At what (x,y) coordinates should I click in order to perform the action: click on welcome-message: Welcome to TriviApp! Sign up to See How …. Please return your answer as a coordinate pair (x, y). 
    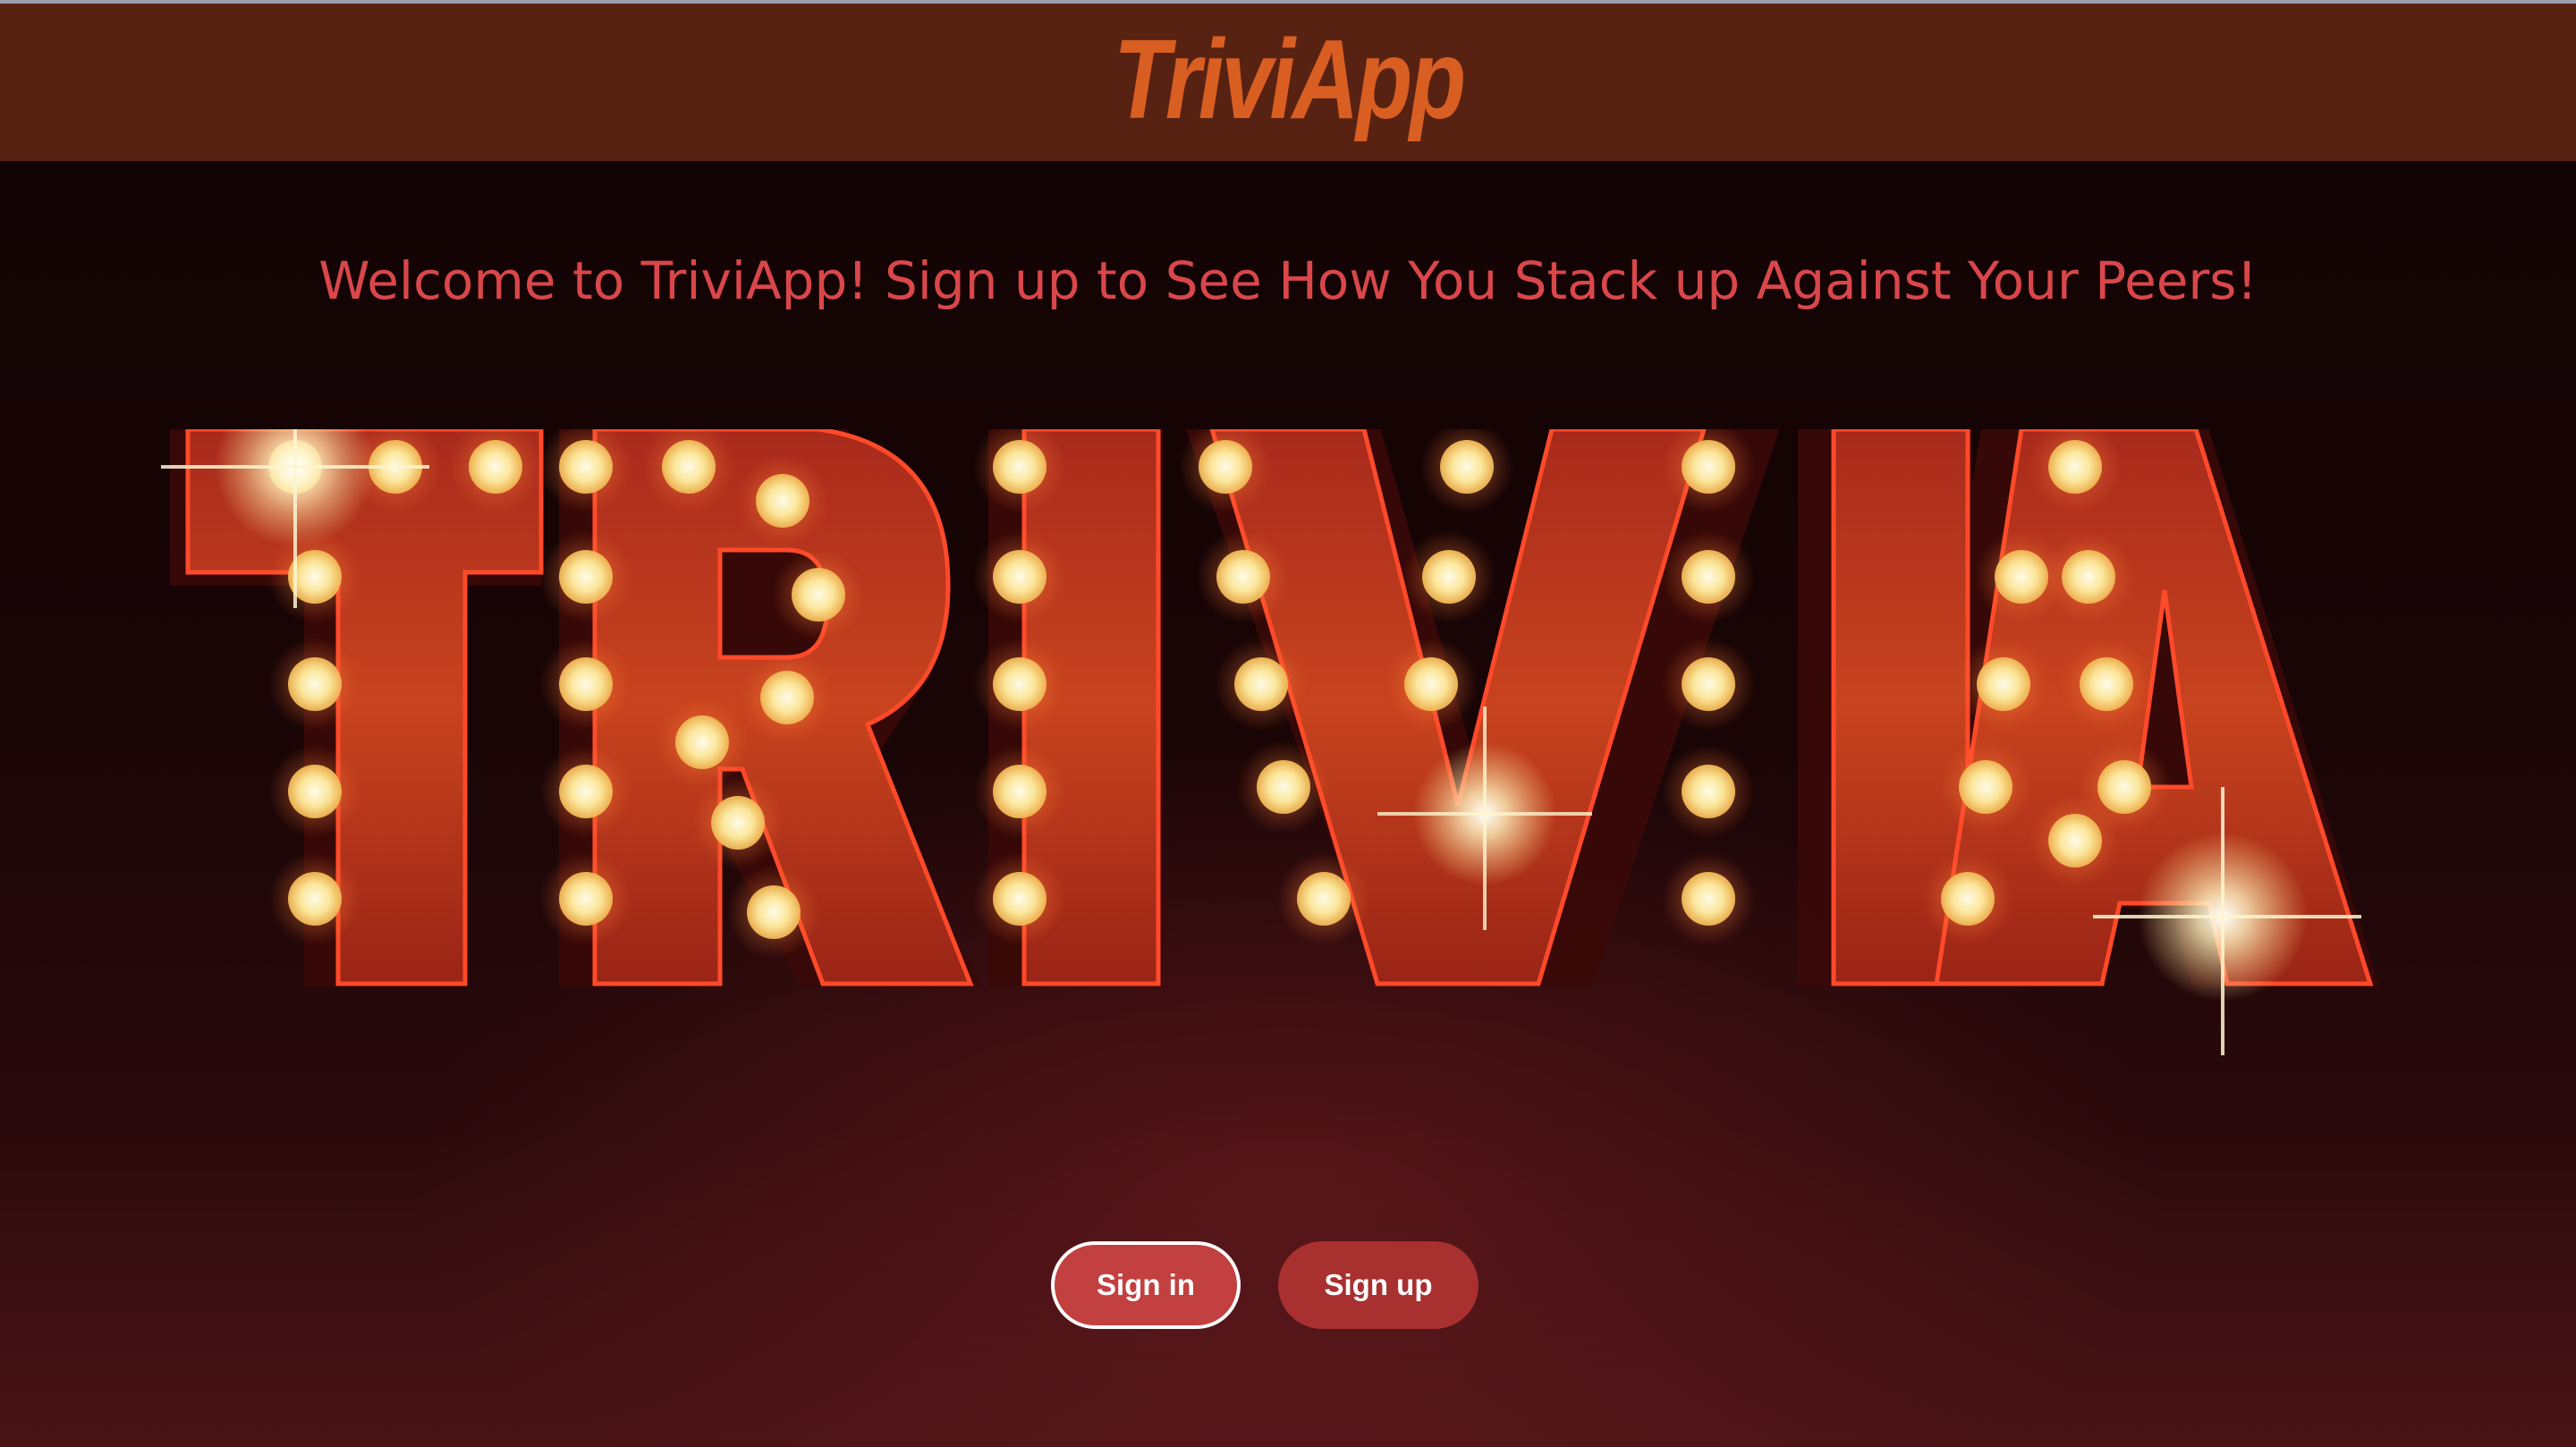
    Looking at the image, I should click on (1288, 280).